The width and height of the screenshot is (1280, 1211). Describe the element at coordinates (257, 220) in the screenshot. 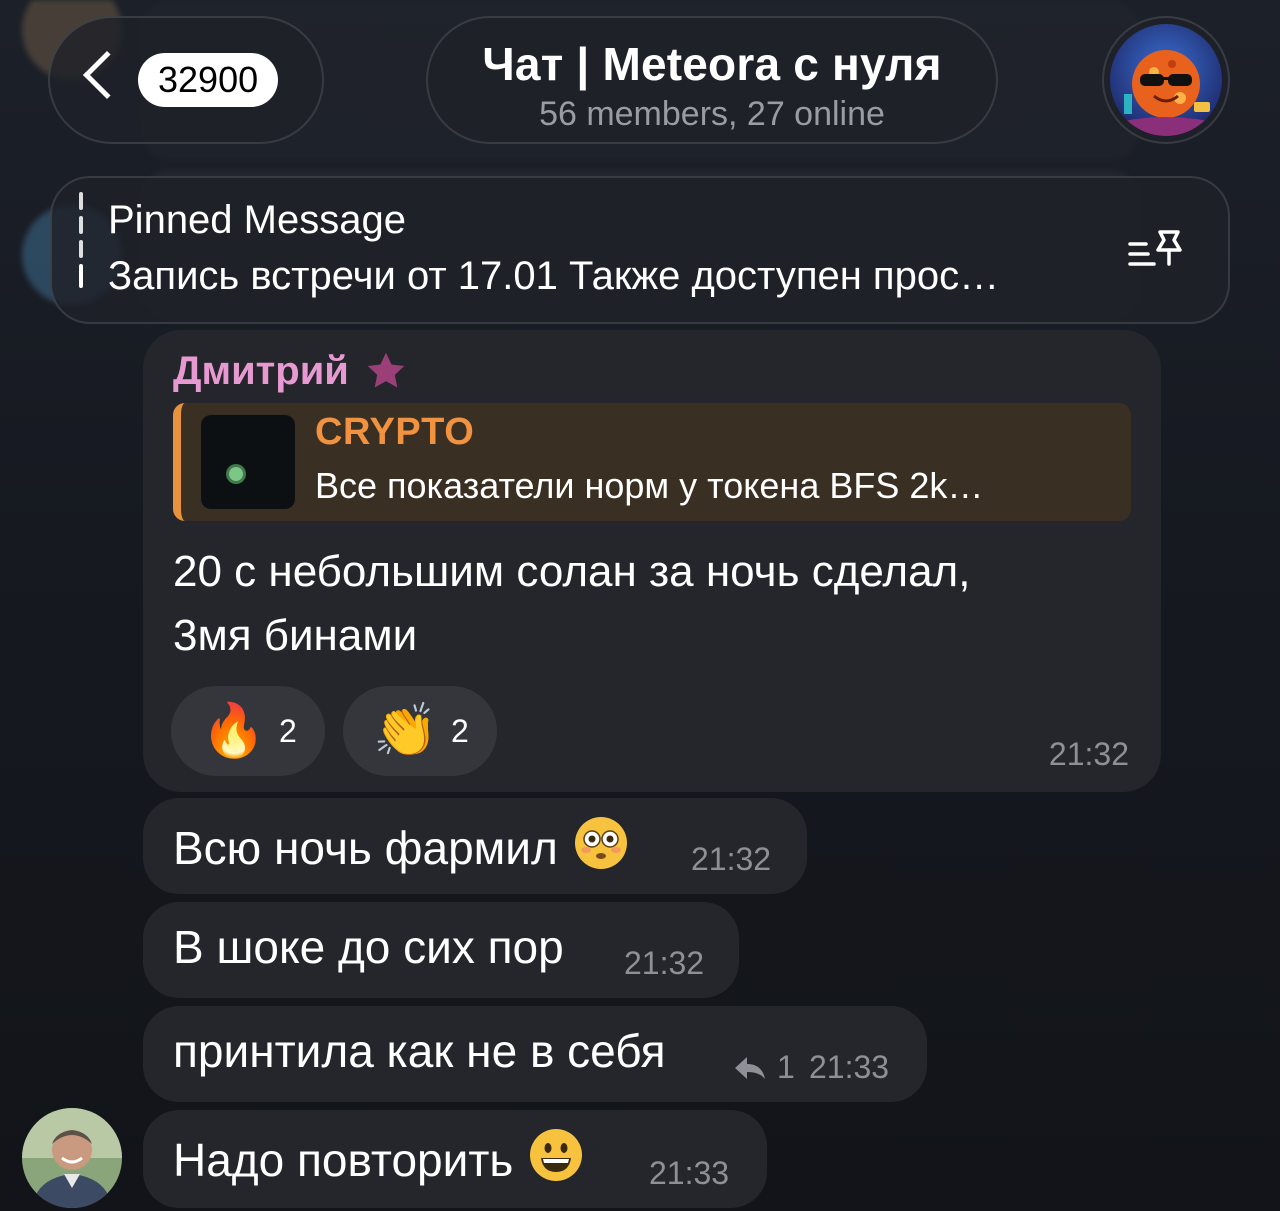

I see `pinned-title: Pinned Message` at that location.